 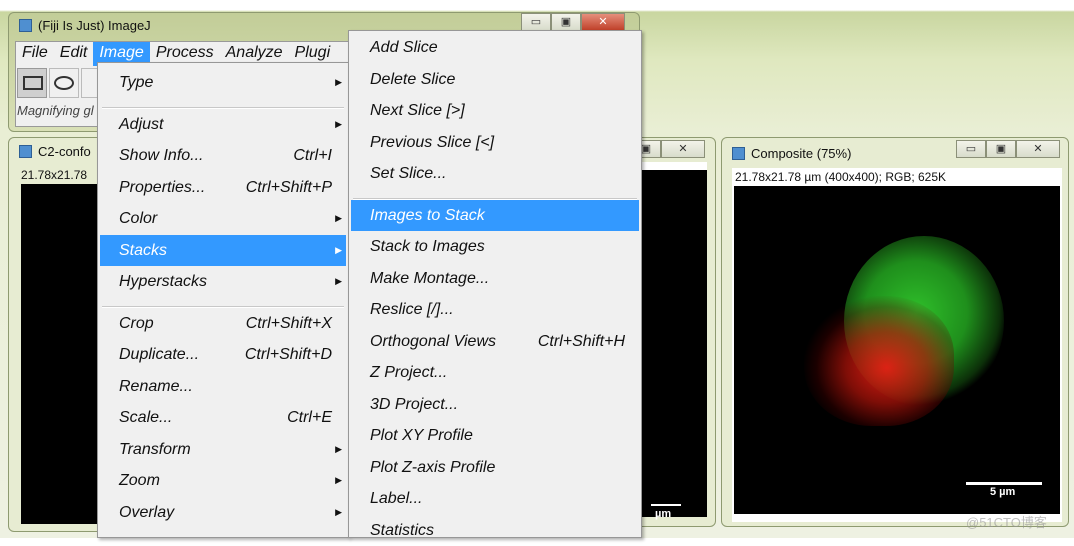 I want to click on menu-item-label: Type, so click(x=136, y=82).